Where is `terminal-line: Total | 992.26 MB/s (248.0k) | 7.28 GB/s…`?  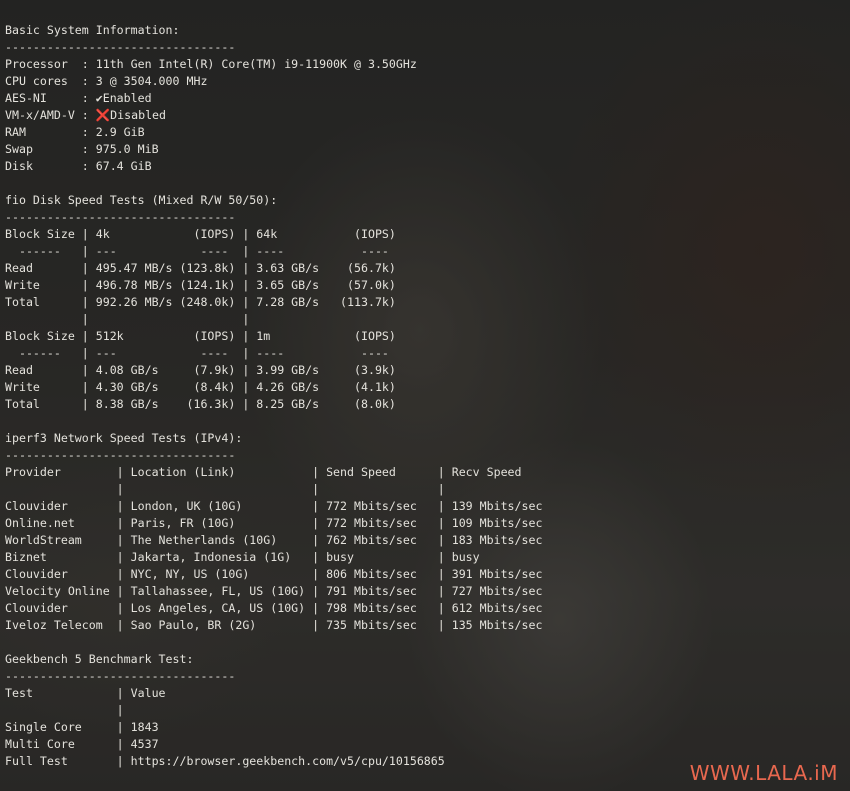
terminal-line: Total | 992.26 MB/s (248.0k) | 7.28 GB/s… is located at coordinates (200, 302).